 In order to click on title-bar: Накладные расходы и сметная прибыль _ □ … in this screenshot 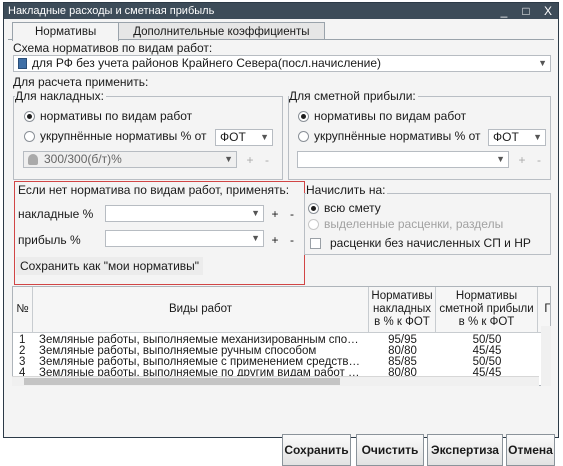, I will do `click(281, 11)`.